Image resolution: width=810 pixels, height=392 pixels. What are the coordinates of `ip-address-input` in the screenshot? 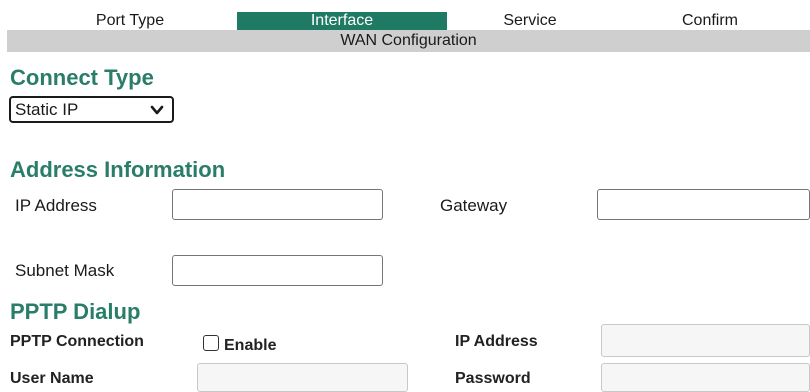 It's located at (277, 204).